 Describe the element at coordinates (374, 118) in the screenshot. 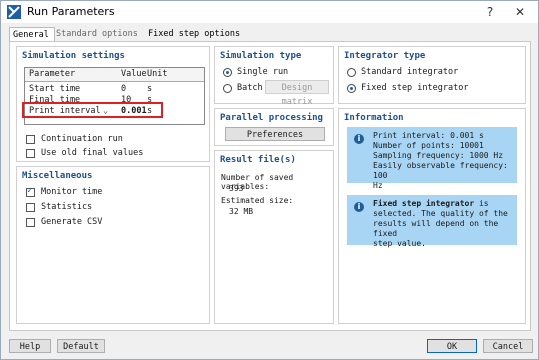

I see `information-title: Information` at that location.